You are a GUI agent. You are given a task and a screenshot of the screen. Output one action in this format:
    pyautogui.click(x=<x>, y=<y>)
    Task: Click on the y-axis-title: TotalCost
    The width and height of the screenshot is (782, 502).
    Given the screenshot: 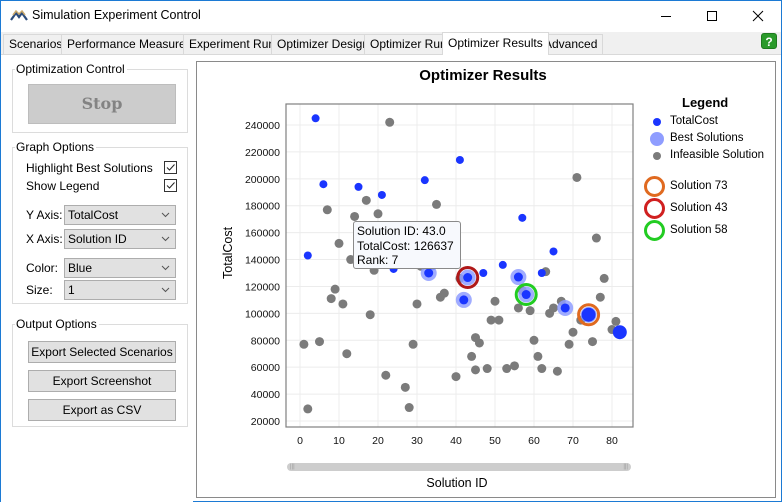 What is the action you would take?
    pyautogui.click(x=228, y=252)
    